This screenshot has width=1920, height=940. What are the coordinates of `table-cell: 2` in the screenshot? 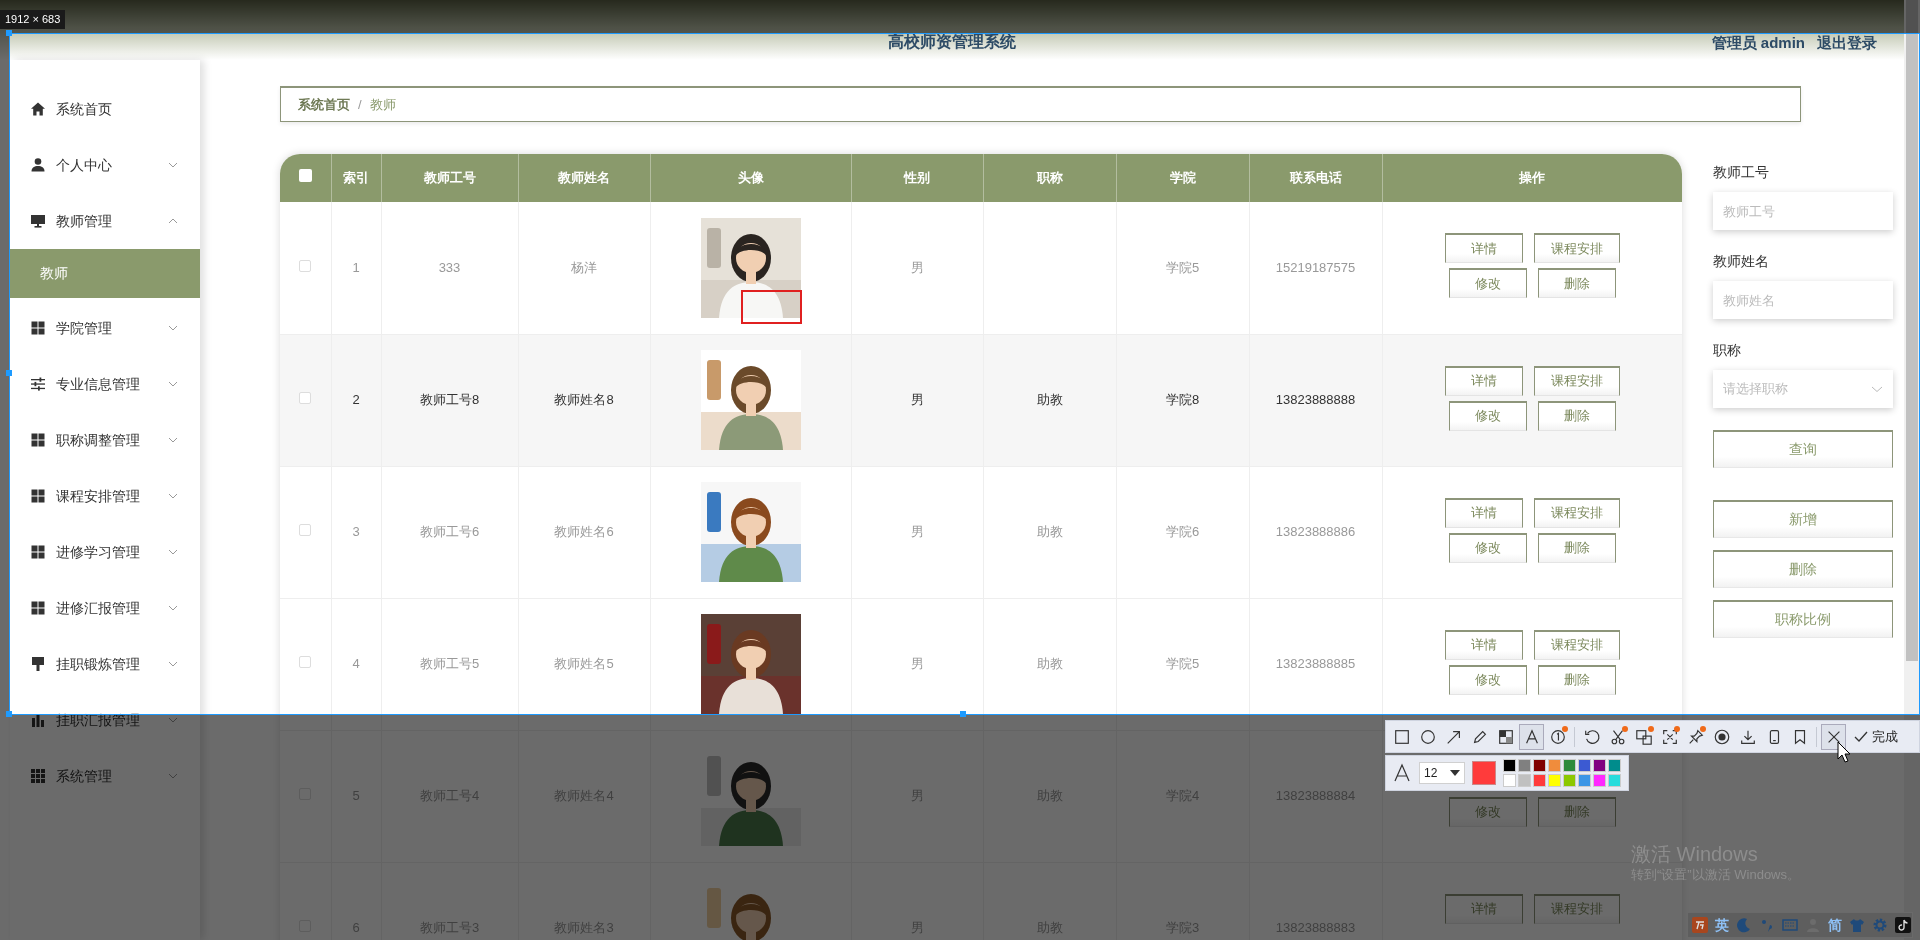 It's located at (356, 400).